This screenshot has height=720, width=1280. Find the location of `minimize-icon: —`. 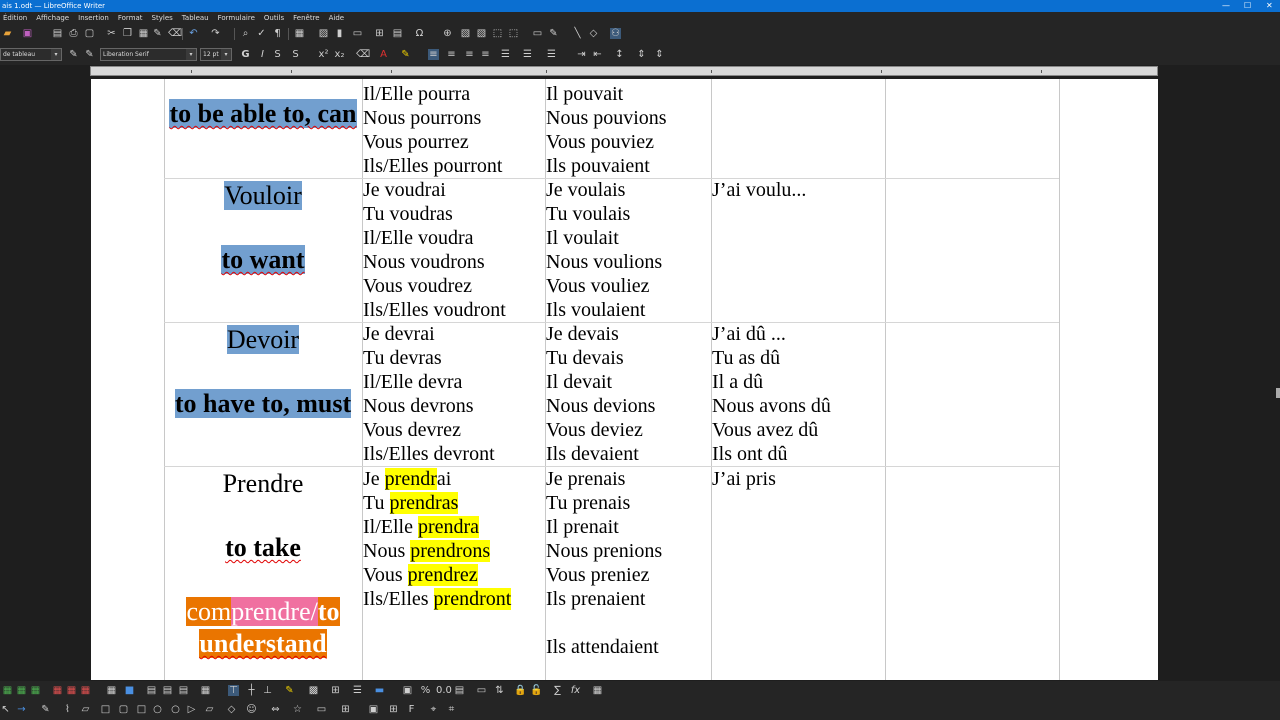

minimize-icon: — is located at coordinates (1226, 6).